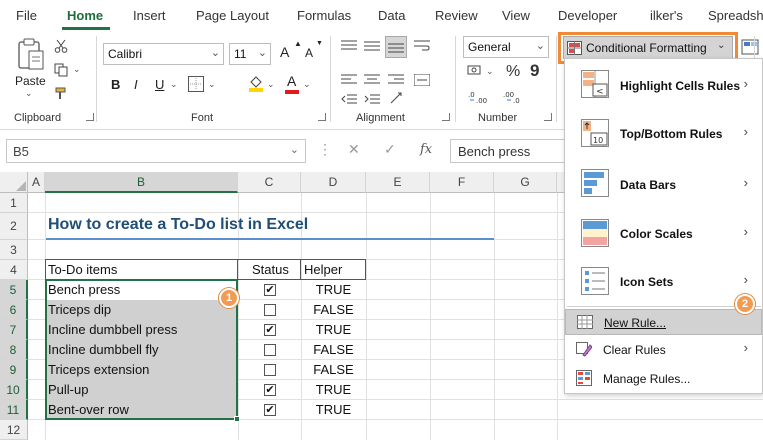  What do you see at coordinates (291, 81) in the screenshot?
I see `font-color-button: A` at bounding box center [291, 81].